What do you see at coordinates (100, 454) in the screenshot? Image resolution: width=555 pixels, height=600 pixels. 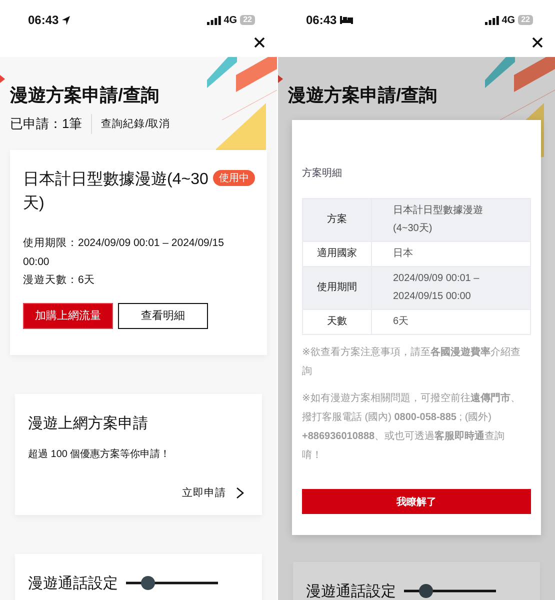 I see `card-text: 超過 100 個優惠方案等你申請！` at bounding box center [100, 454].